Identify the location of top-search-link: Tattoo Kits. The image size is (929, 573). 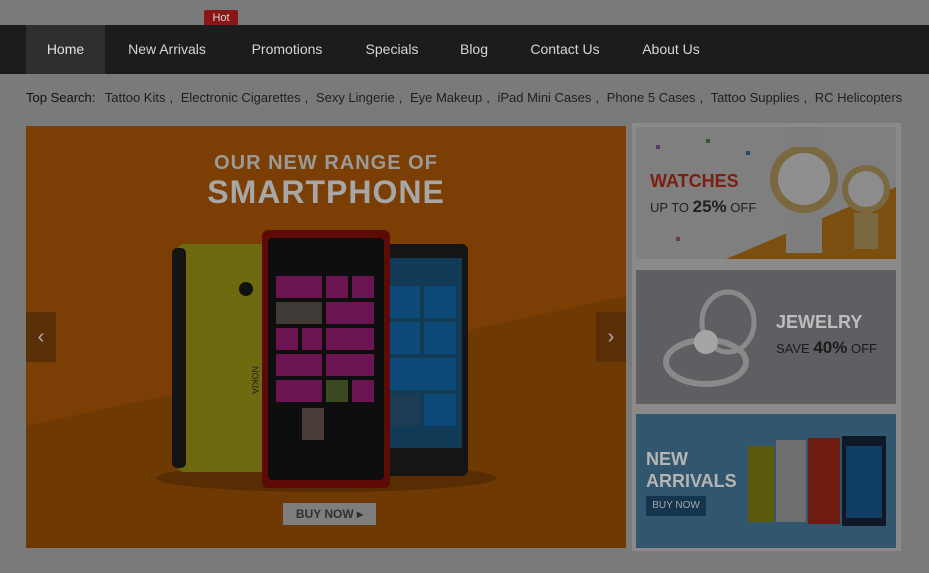
(135, 97).